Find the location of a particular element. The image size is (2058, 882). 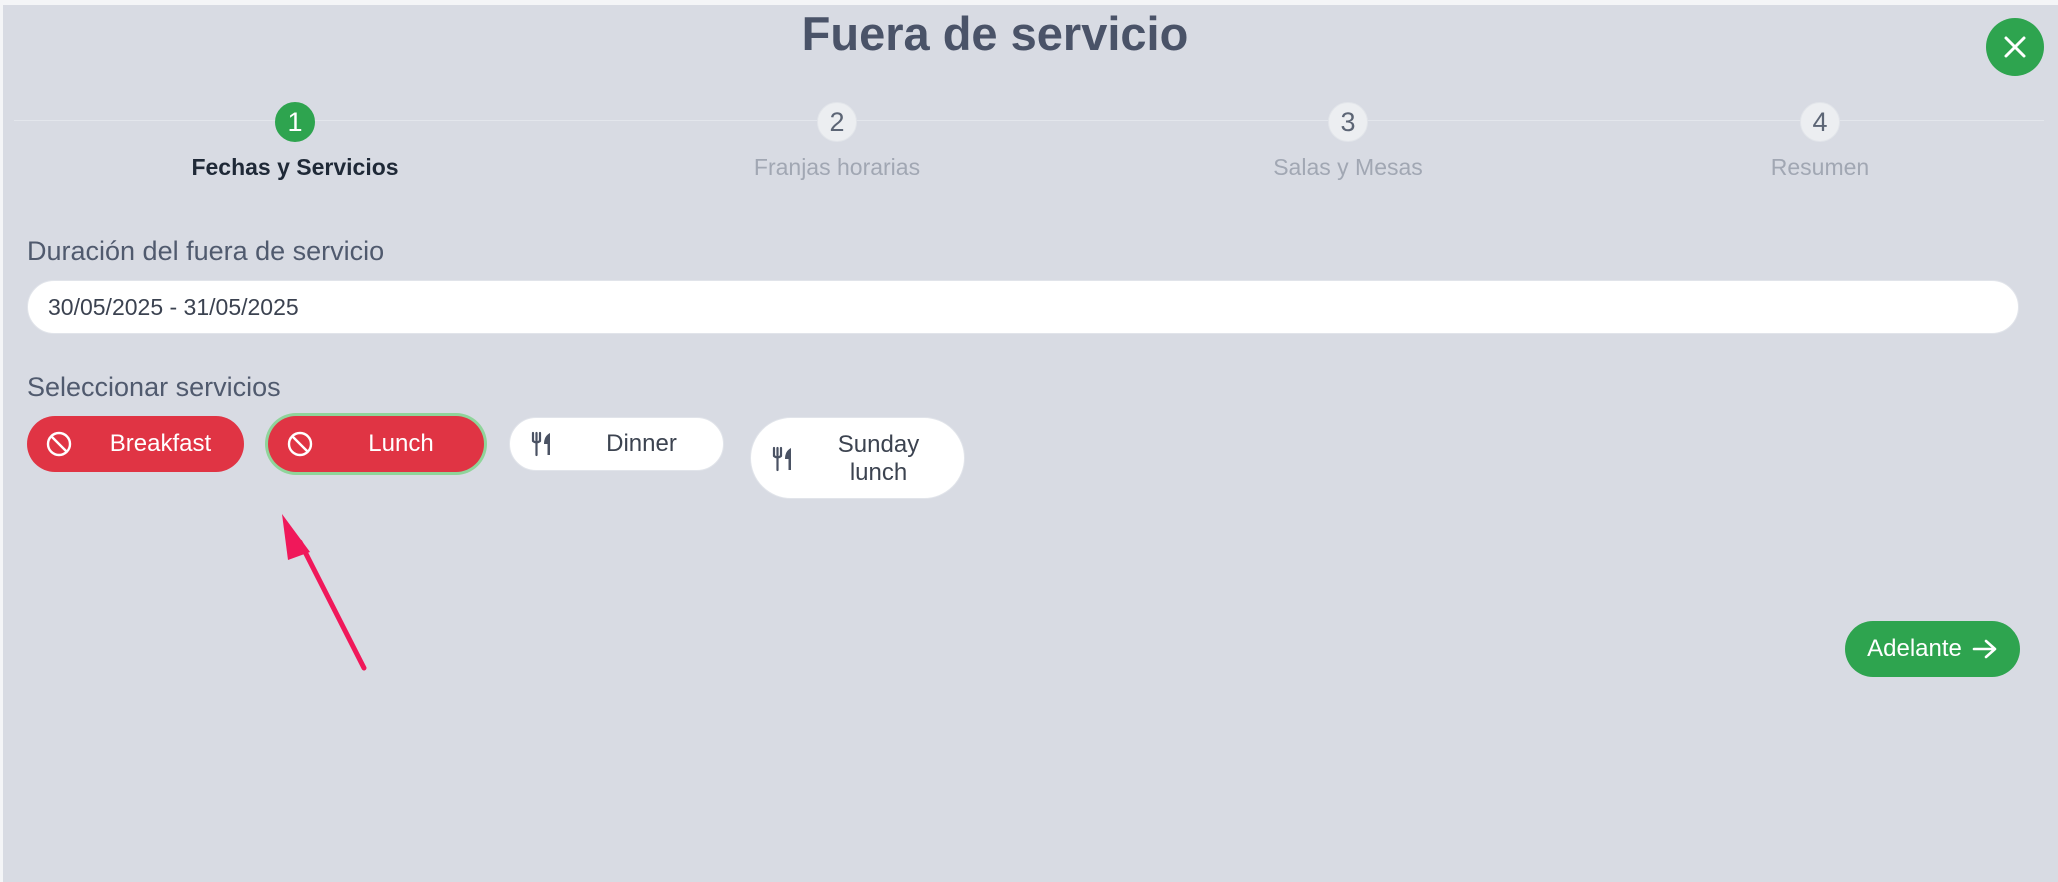

step-number: 4 is located at coordinates (1820, 122).